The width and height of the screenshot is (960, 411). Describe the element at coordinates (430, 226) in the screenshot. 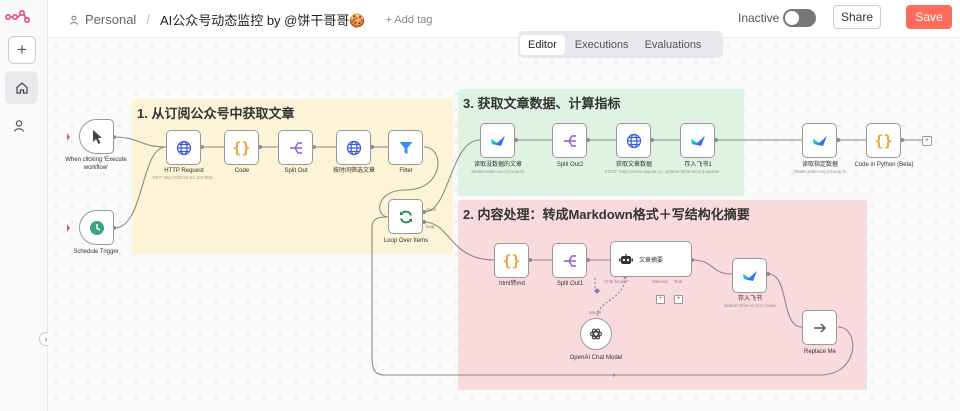

I see `loop-loop-port: loop` at that location.